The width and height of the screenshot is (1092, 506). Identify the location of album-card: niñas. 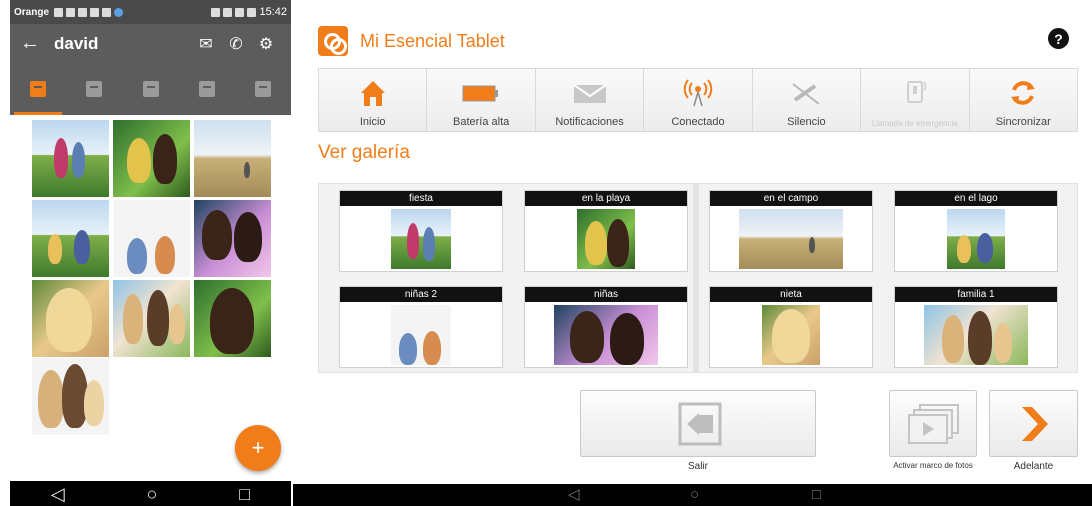
(606, 327).